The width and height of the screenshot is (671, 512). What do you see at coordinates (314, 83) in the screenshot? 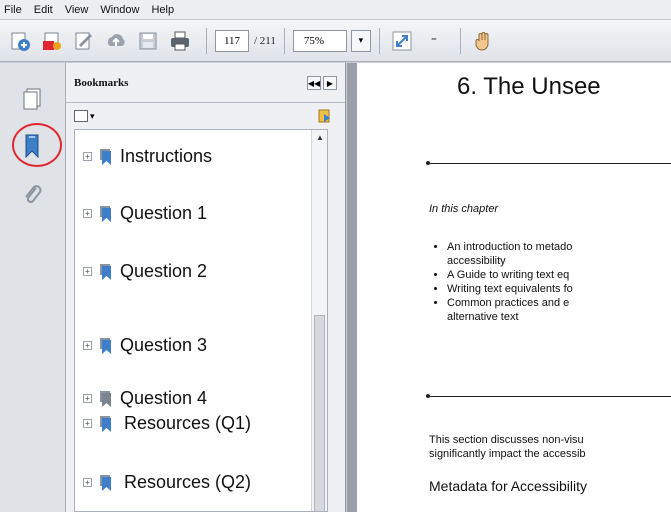
I see `collapse-panel-button: ◀◀` at bounding box center [314, 83].